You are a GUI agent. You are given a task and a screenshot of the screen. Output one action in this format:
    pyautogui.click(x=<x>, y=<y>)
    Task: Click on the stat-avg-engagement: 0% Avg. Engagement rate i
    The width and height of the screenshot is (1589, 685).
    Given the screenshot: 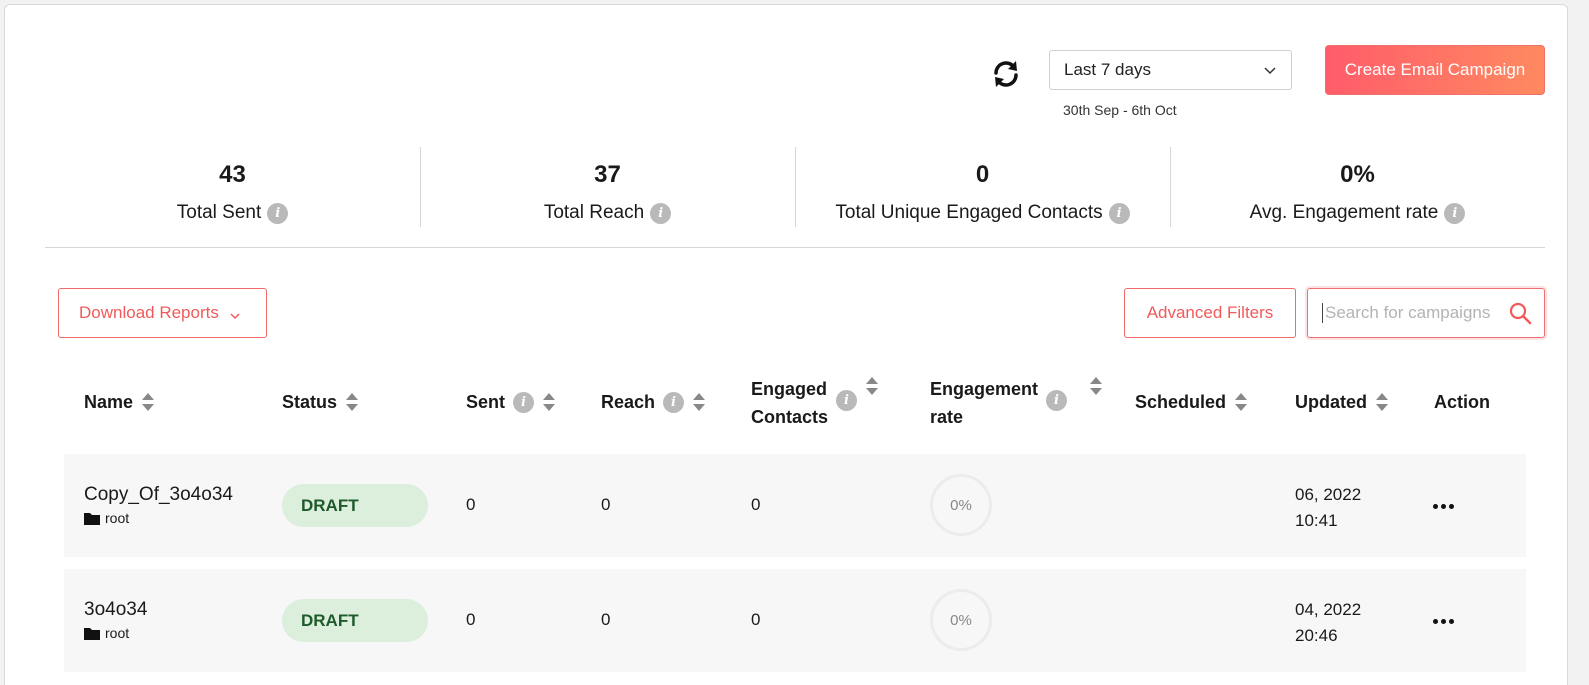 What is the action you would take?
    pyautogui.click(x=1357, y=188)
    